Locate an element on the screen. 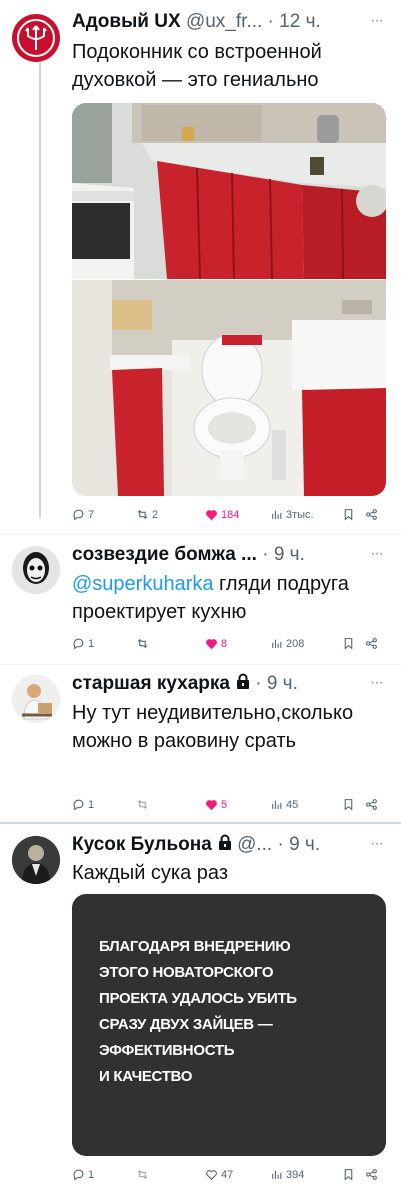 The width and height of the screenshot is (401, 1199). tweet-header: Адовый UX @ux_fr... · 12 ч. ··· is located at coordinates (232, 22).